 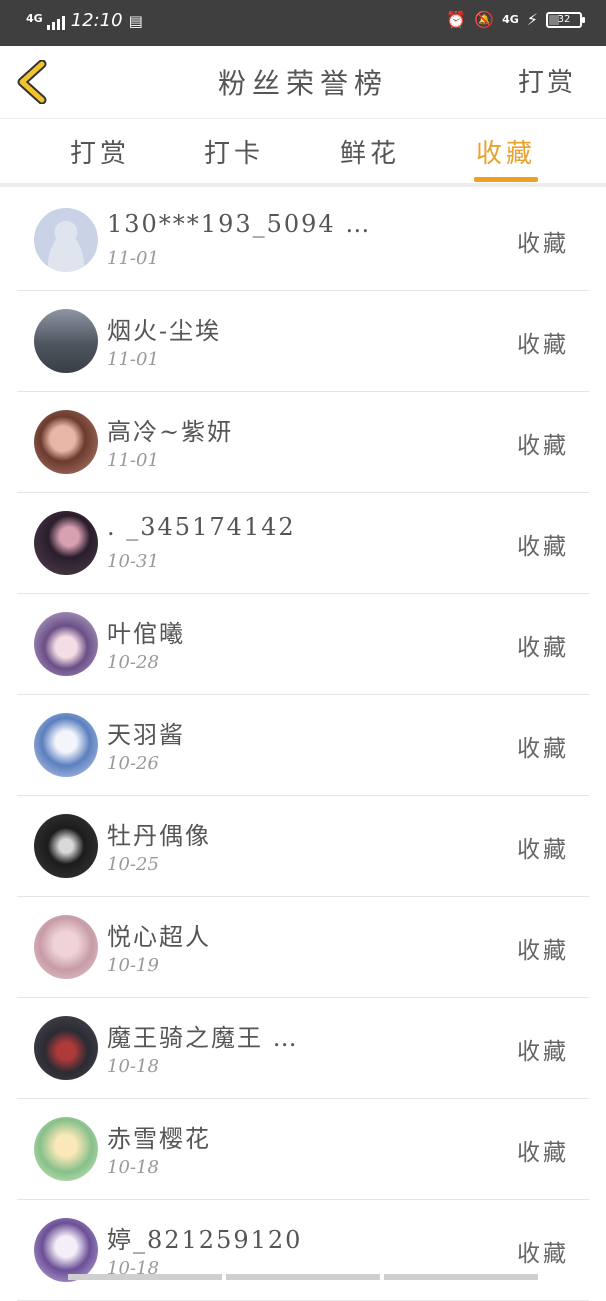 I want to click on page-title: 粉丝荣誉榜, so click(x=302, y=83).